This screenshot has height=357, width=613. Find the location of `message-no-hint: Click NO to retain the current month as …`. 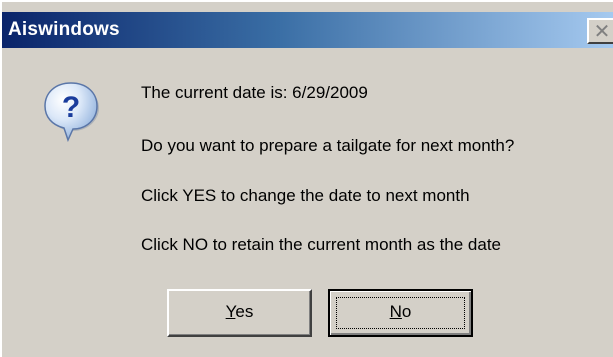

message-no-hint: Click NO to retain the current month as … is located at coordinates (321, 244).